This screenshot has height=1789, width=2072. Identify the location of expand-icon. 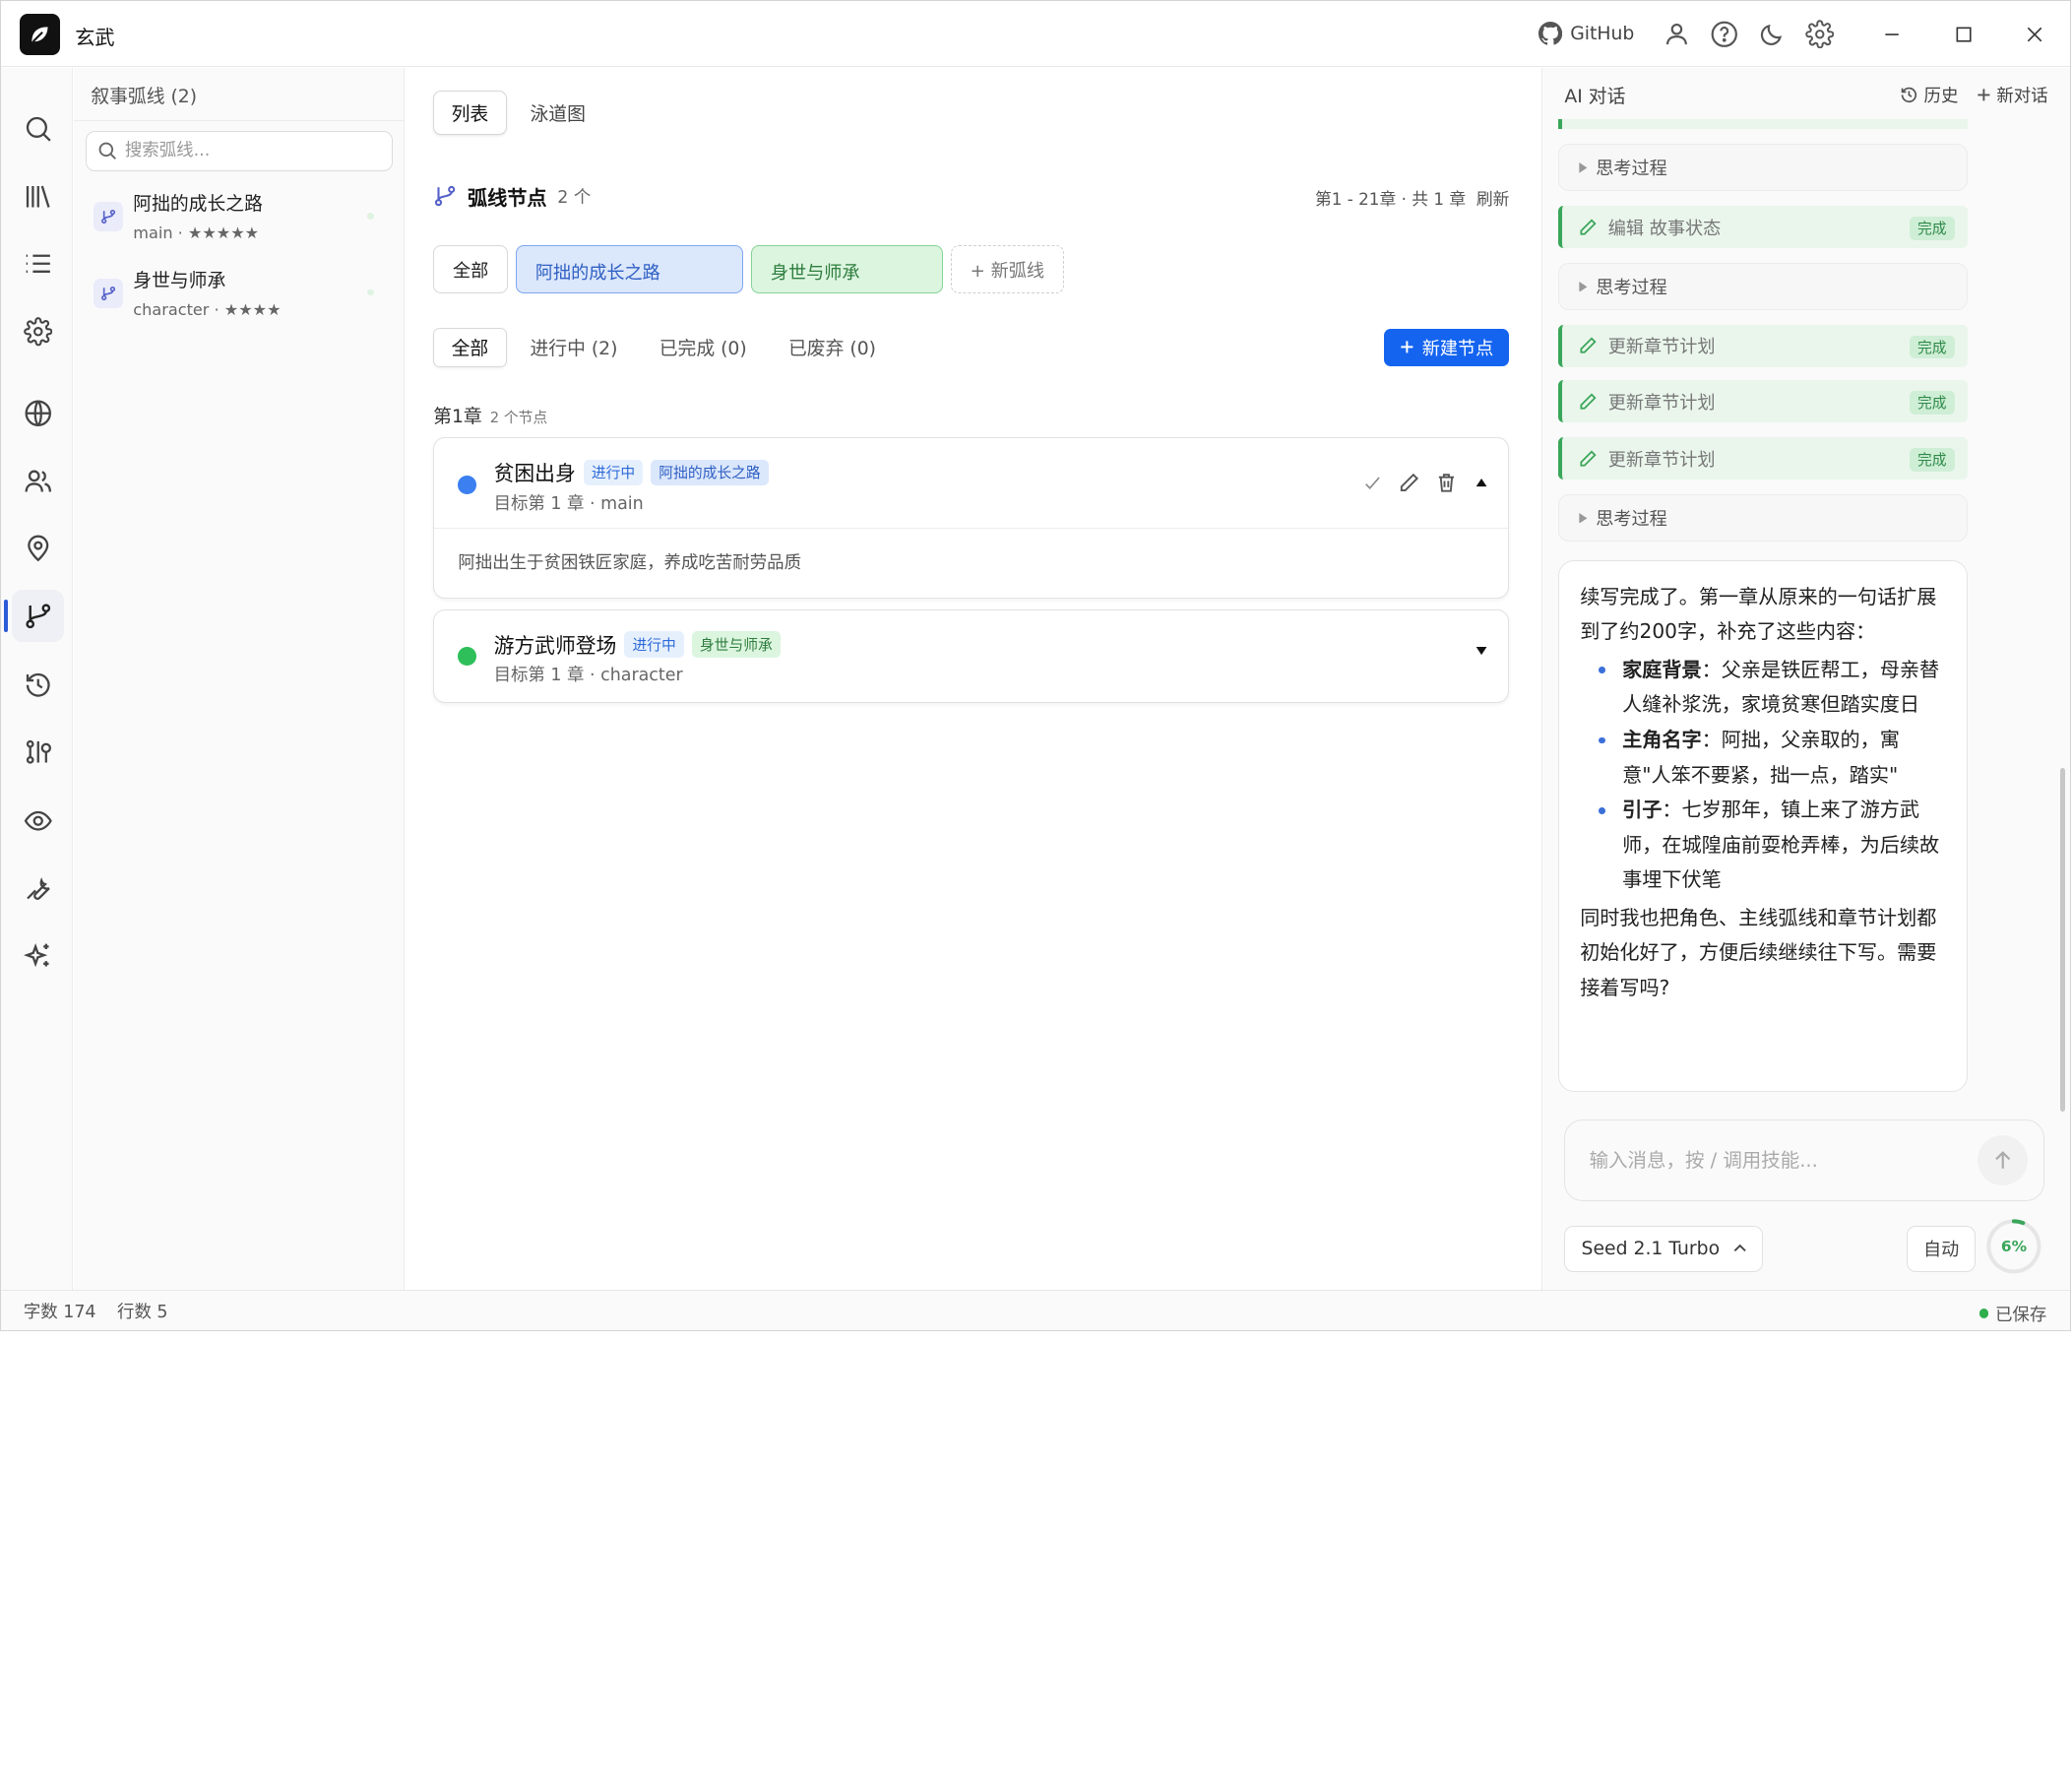
(1481, 651).